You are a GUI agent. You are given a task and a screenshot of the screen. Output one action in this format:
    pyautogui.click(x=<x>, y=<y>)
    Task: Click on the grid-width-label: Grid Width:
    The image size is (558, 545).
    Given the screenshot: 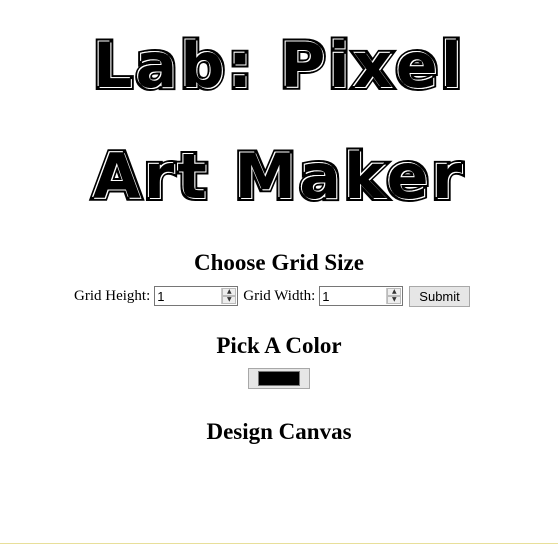 What is the action you would take?
    pyautogui.click(x=279, y=295)
    